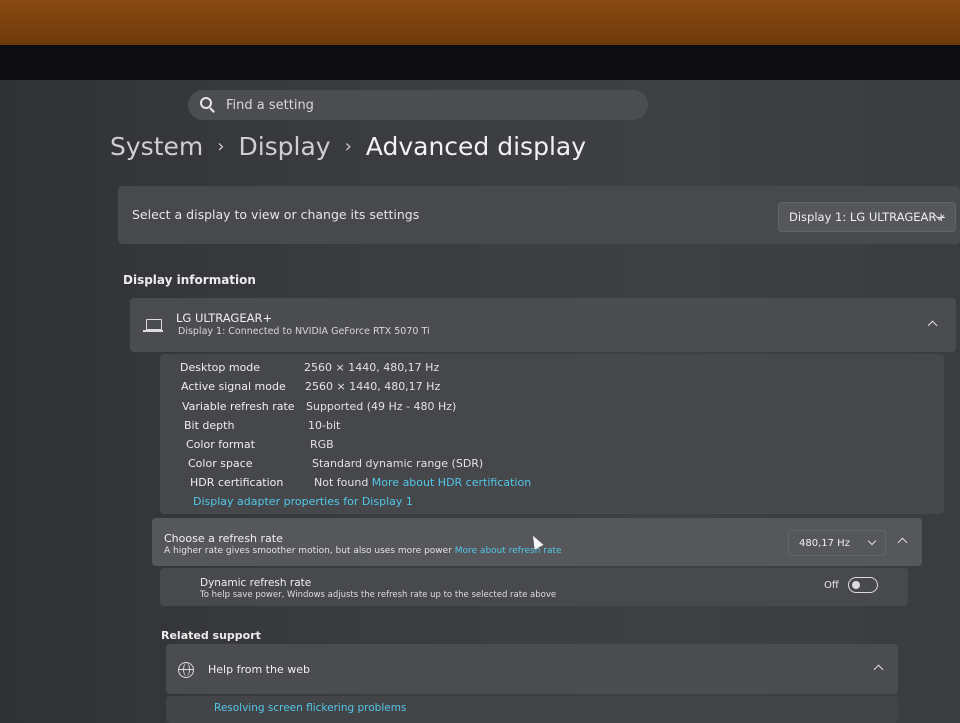 This screenshot has width=960, height=723. I want to click on dynamic-refresh-state: Off, so click(831, 585).